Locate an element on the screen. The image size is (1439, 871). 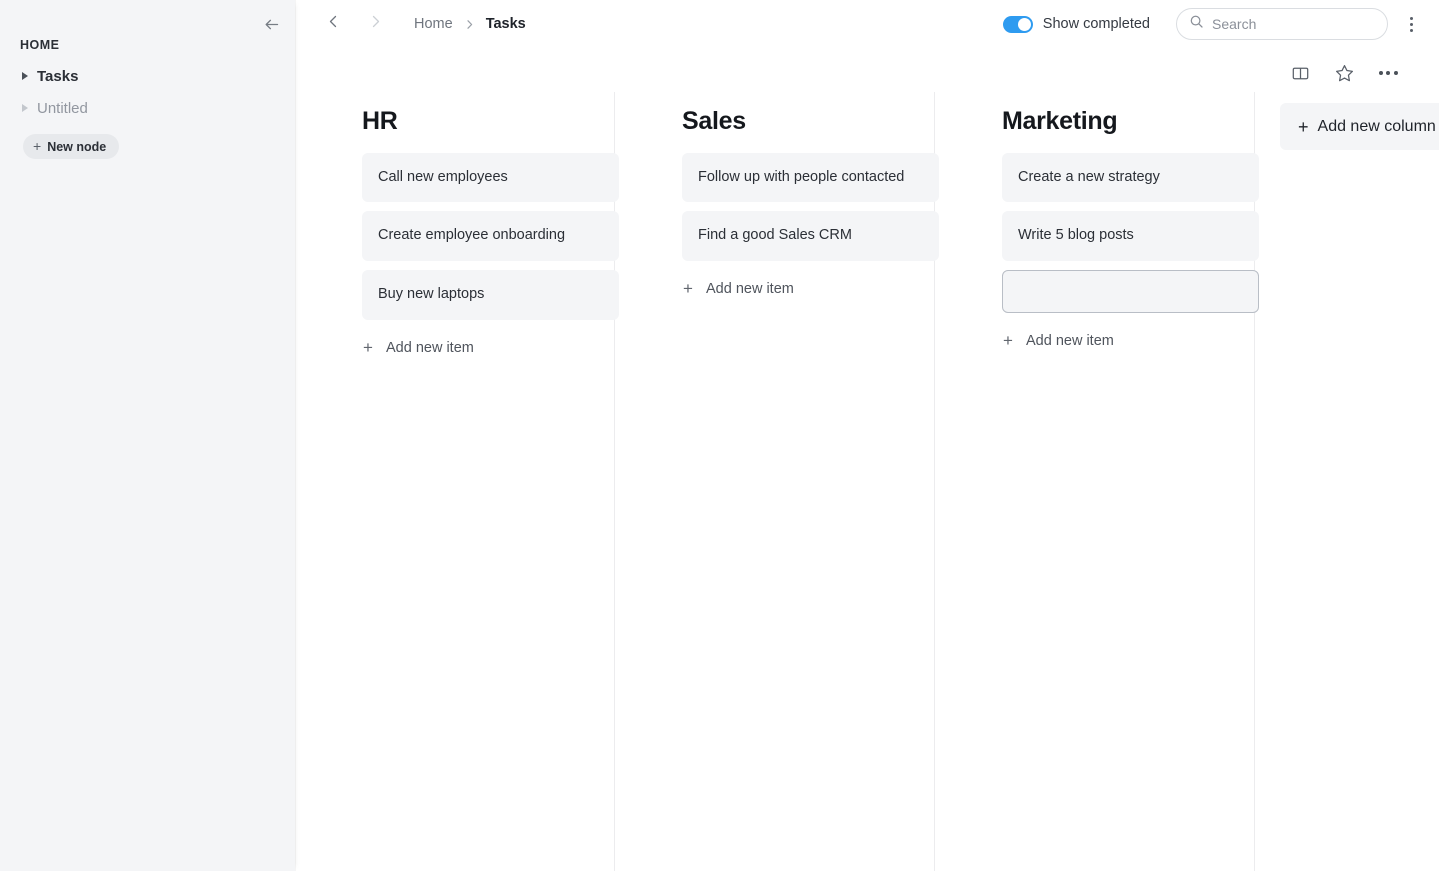
column-title: HR is located at coordinates (380, 121).